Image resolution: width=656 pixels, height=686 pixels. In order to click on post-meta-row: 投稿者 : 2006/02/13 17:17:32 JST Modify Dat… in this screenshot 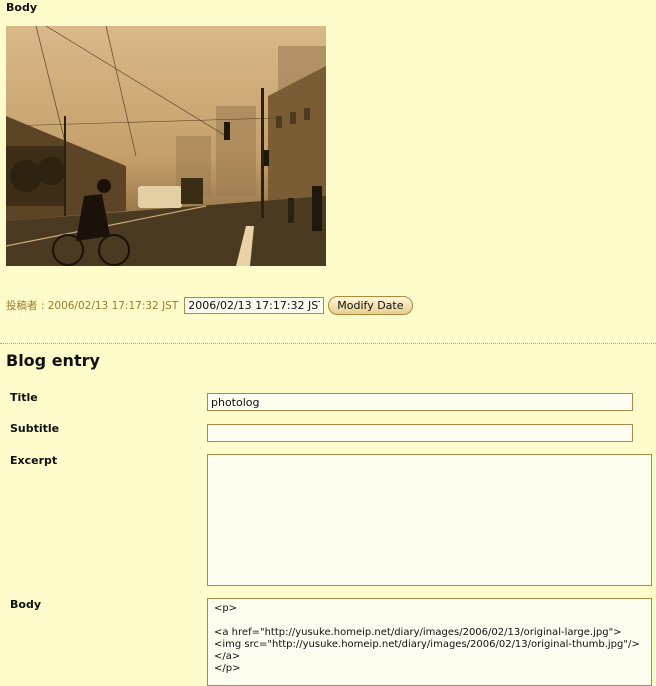, I will do `click(209, 305)`.